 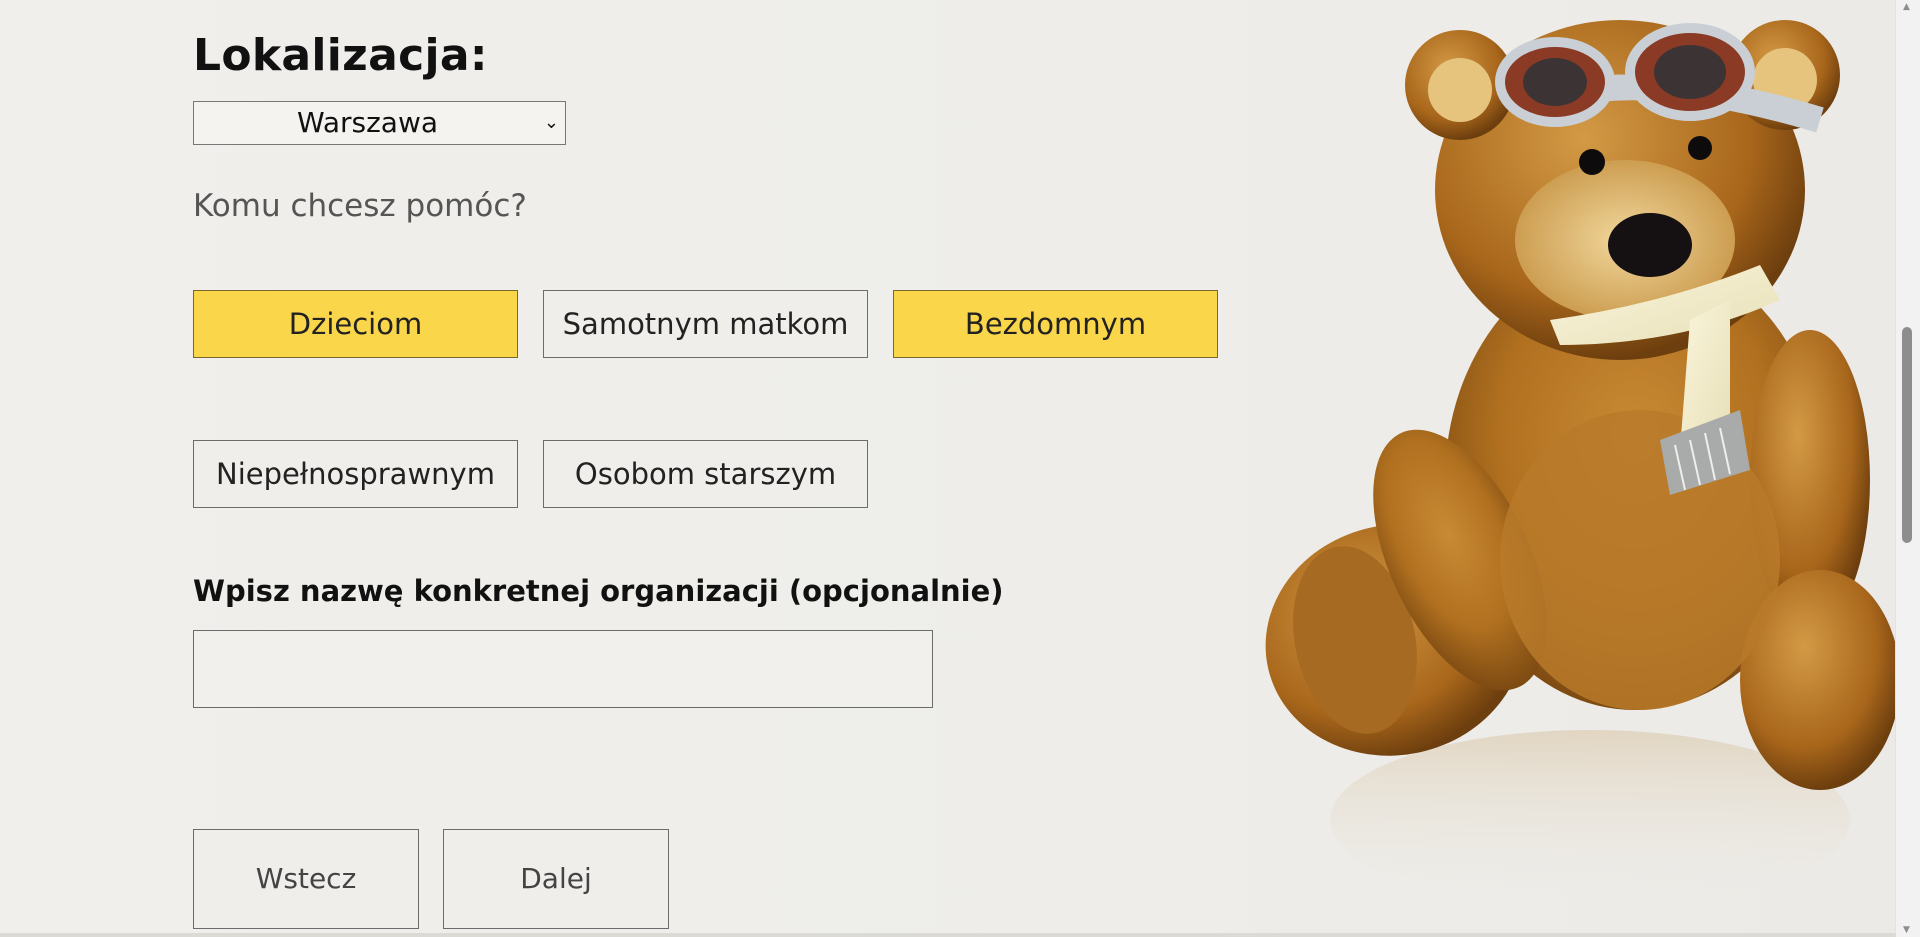 I want to click on page-bottom-border, so click(x=948, y=935).